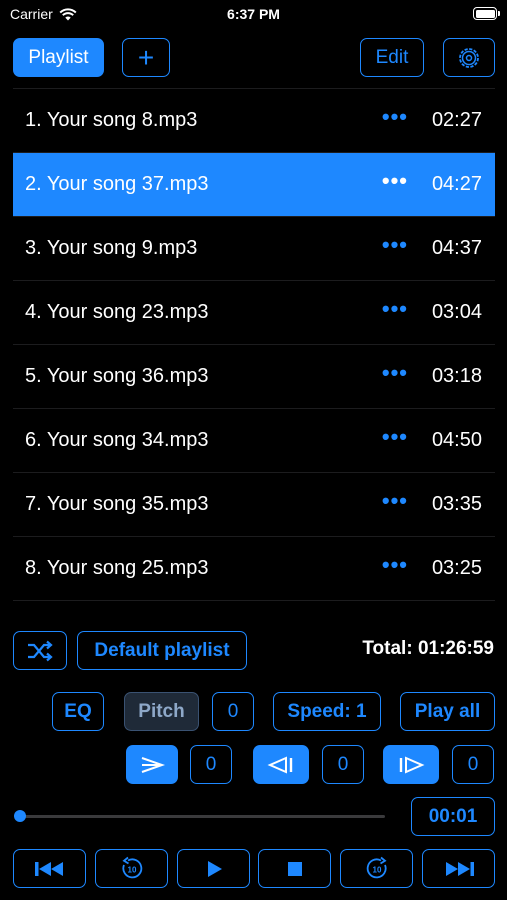  I want to click on skip-back-button, so click(49, 868).